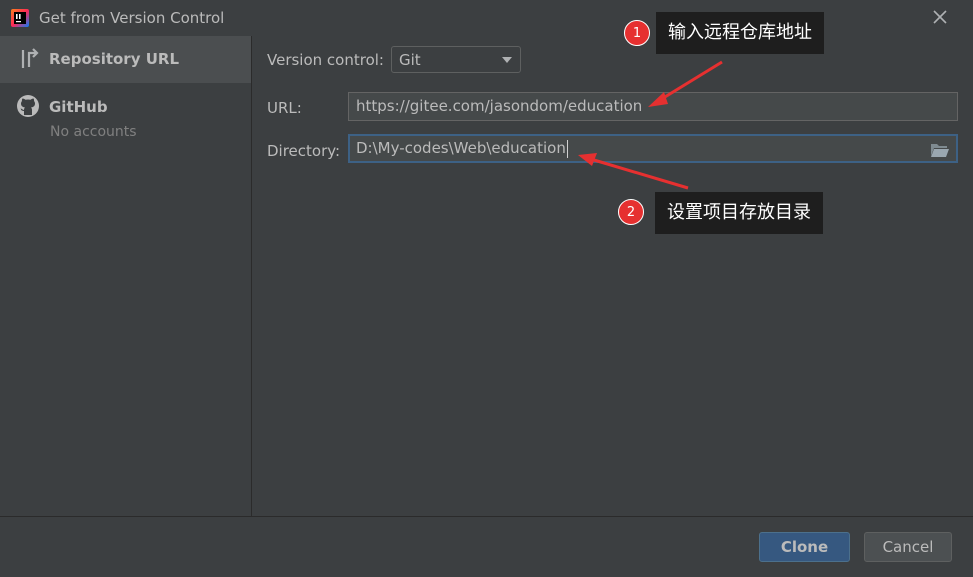 Image resolution: width=973 pixels, height=577 pixels. I want to click on directory-field: D:\My-codes\Web\education, so click(653, 148).